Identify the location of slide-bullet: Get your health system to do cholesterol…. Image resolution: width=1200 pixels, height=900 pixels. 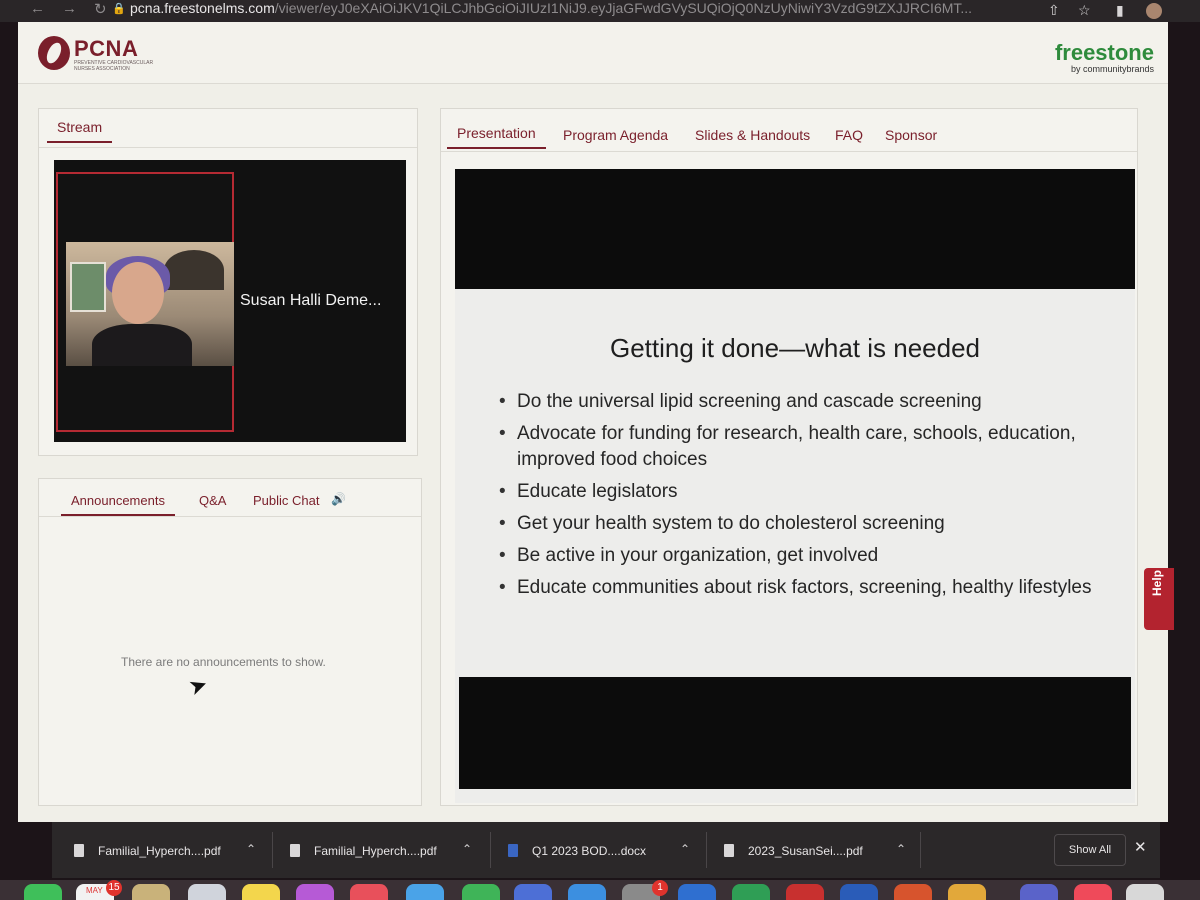
(804, 524).